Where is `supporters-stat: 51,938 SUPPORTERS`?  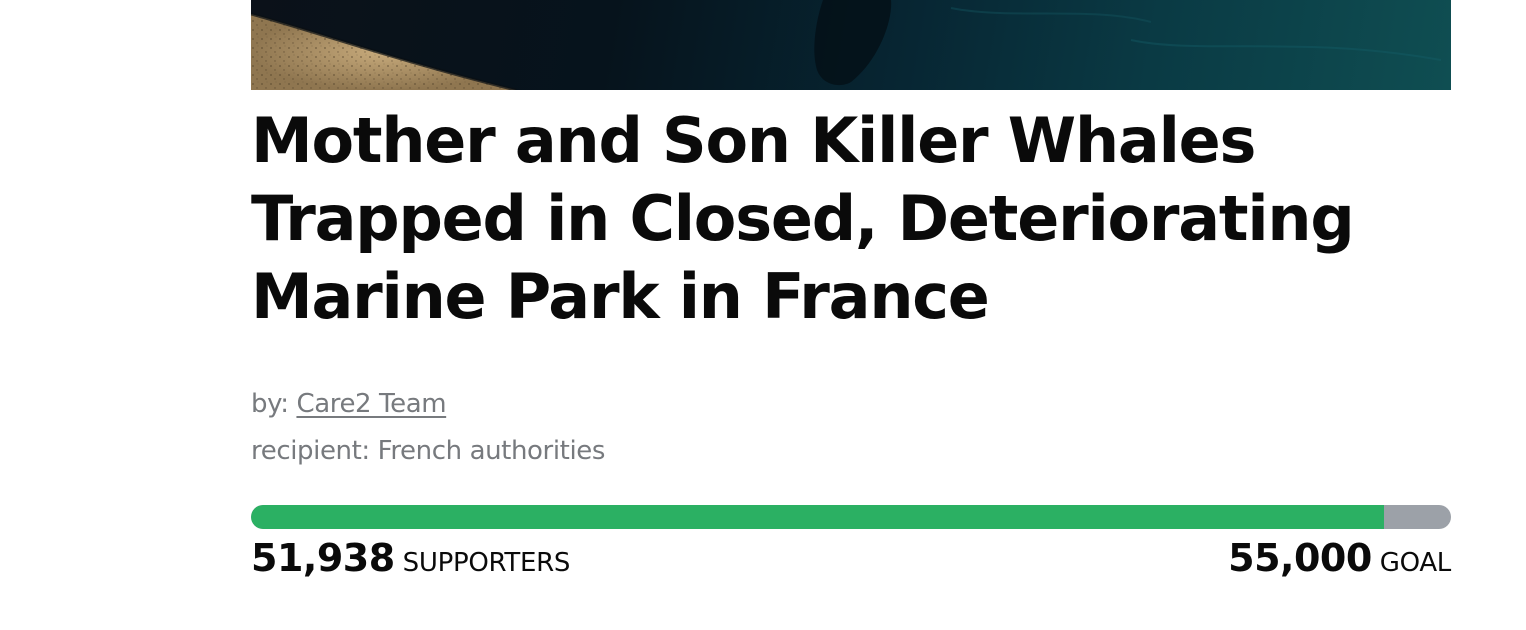
supporters-stat: 51,938 SUPPORTERS is located at coordinates (410, 558).